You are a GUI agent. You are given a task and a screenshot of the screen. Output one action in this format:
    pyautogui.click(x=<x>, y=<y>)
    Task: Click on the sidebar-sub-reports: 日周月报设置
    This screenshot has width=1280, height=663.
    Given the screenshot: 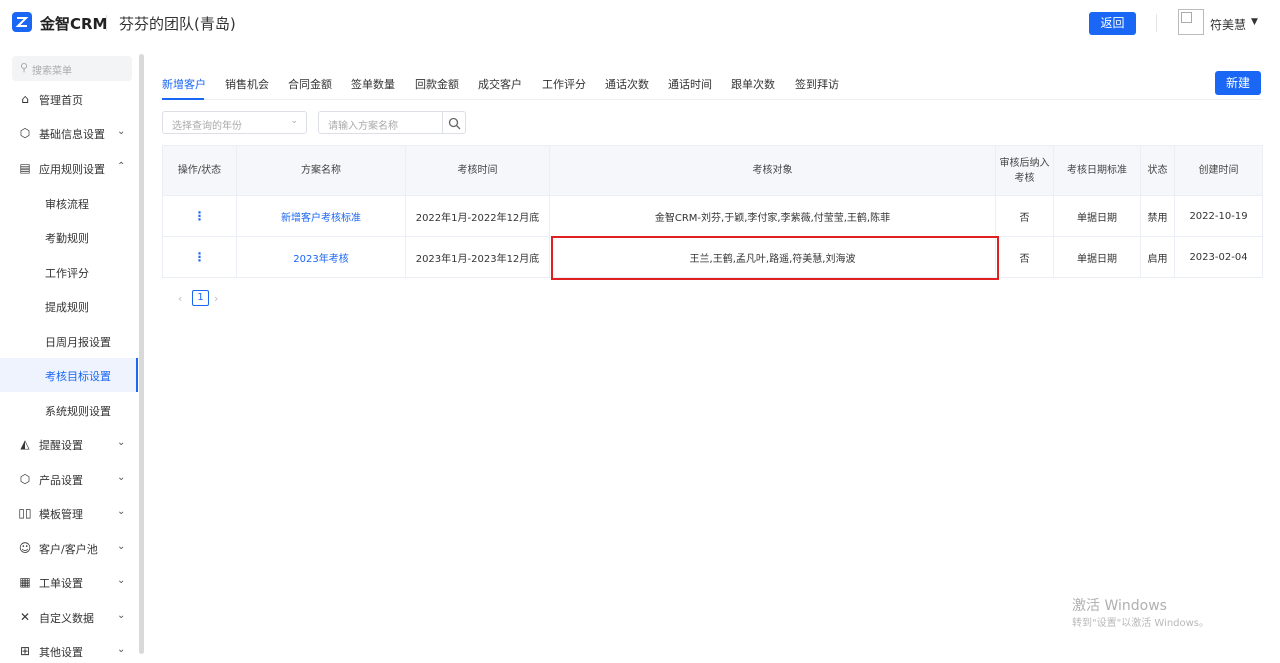 What is the action you would take?
    pyautogui.click(x=69, y=341)
    